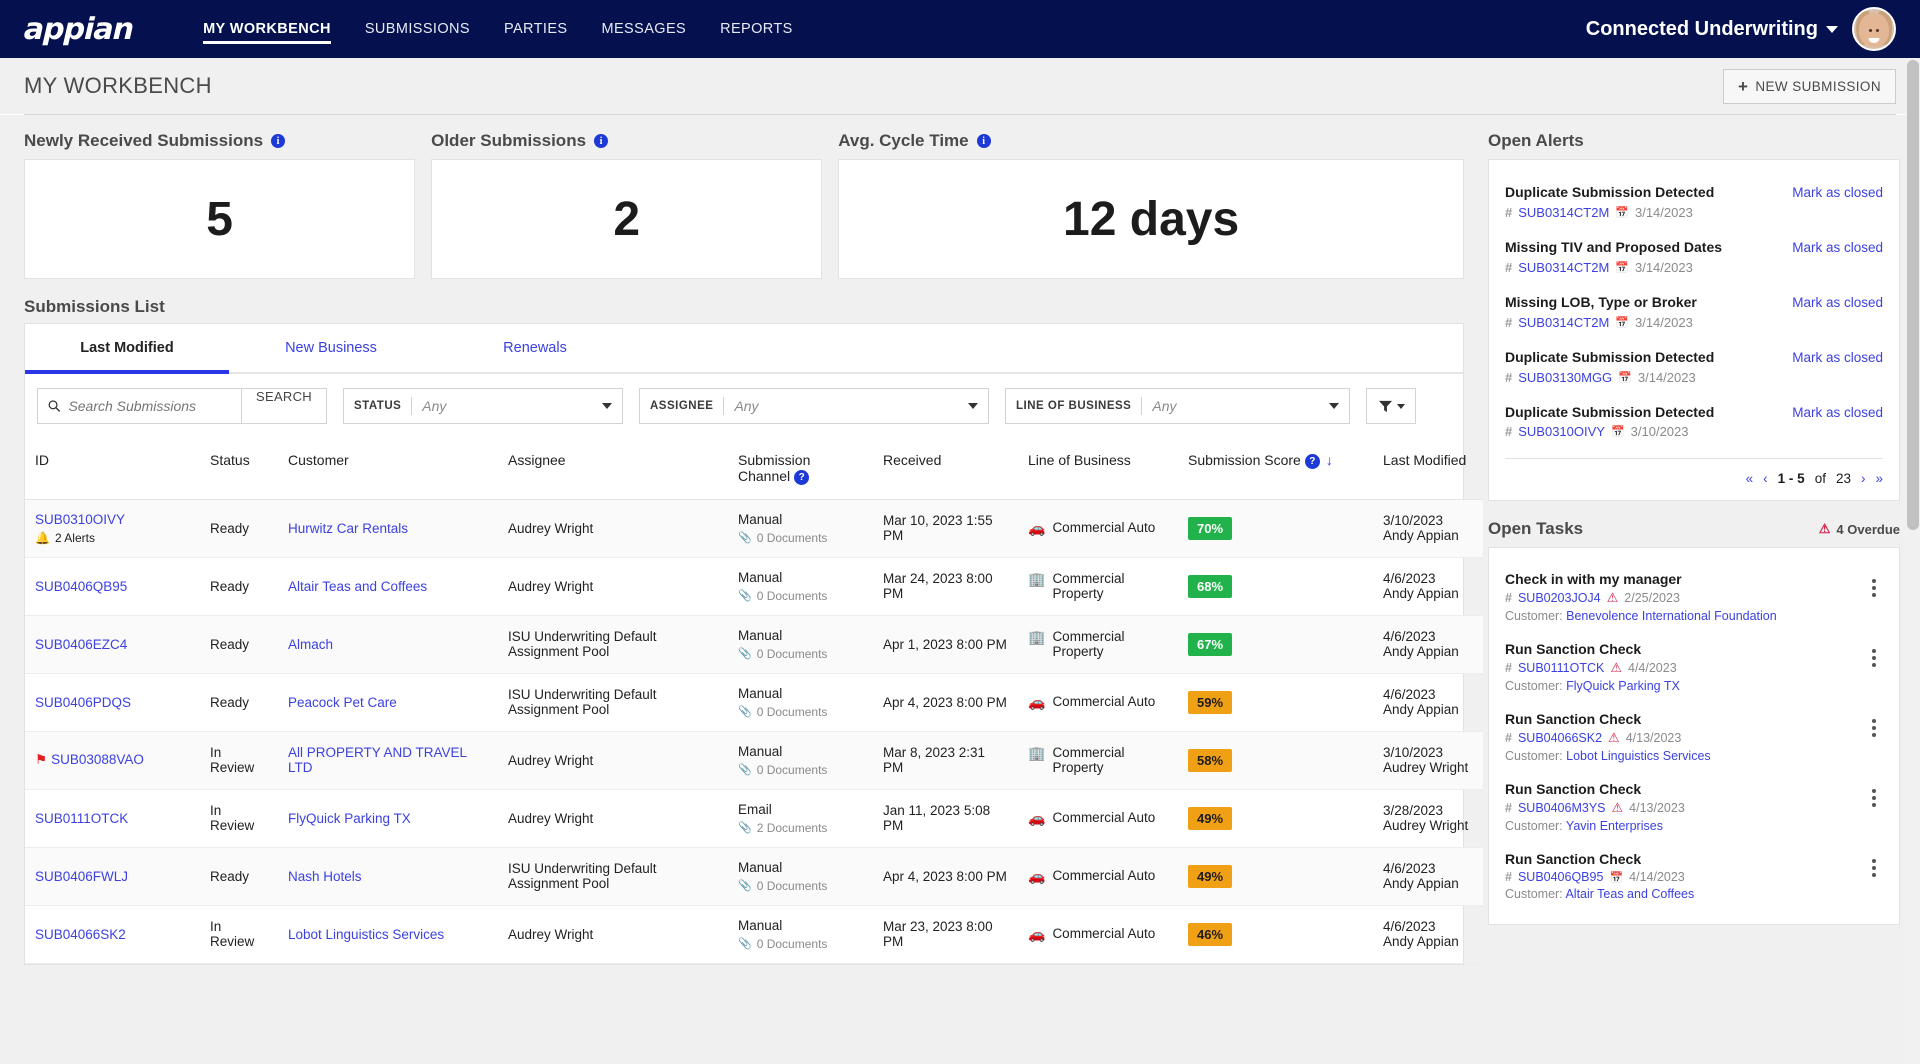 The width and height of the screenshot is (1920, 1064). Describe the element at coordinates (83, 702) in the screenshot. I see `submission-id-link: SUB0406PDQS` at that location.